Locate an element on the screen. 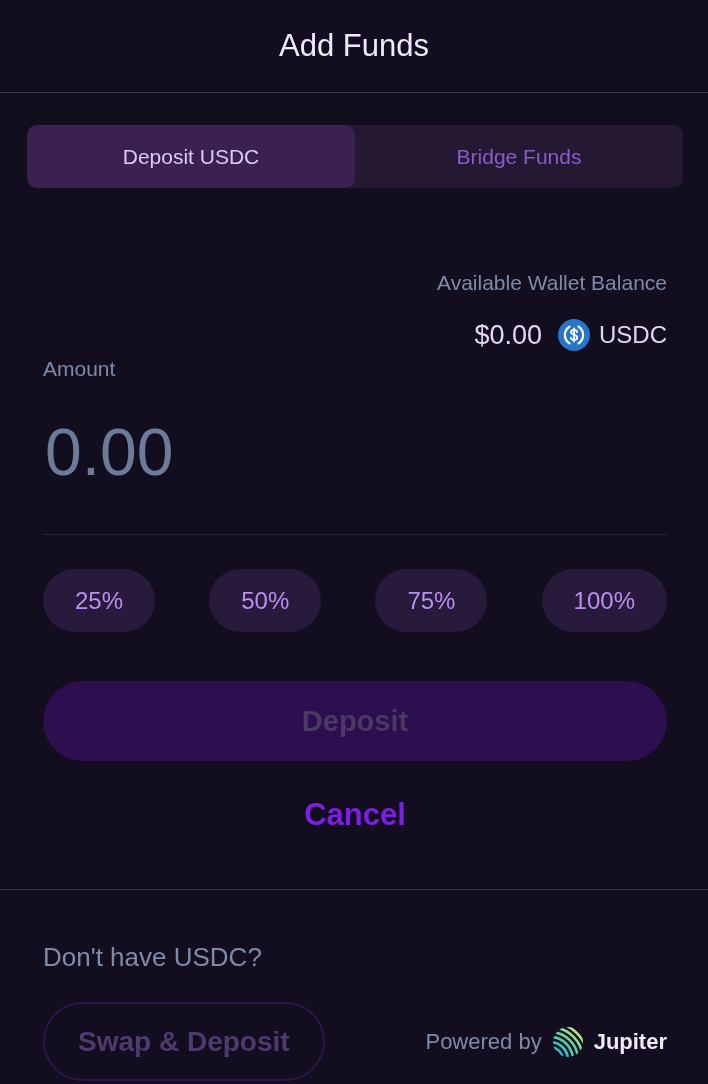  percent-button: 100% is located at coordinates (604, 600).